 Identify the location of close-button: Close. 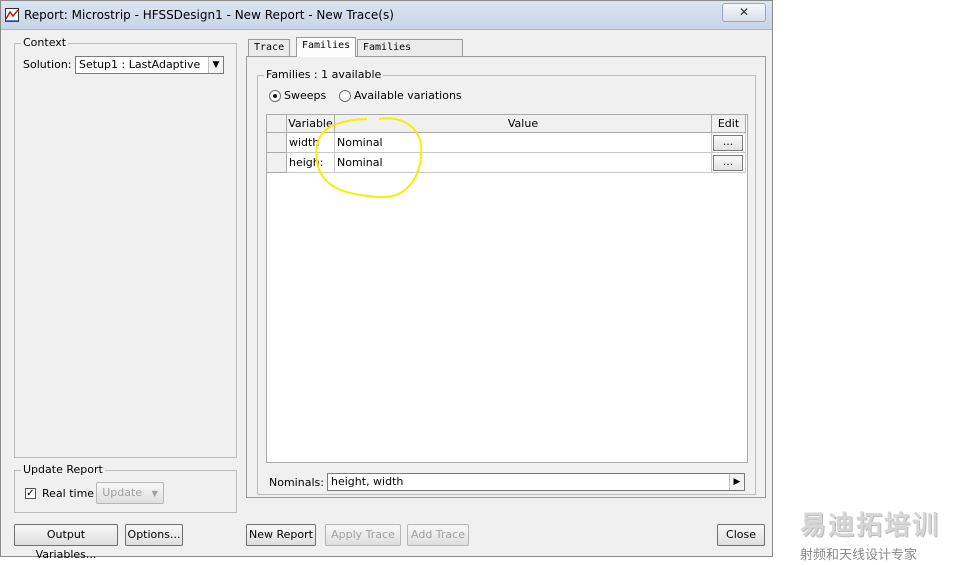
(741, 535).